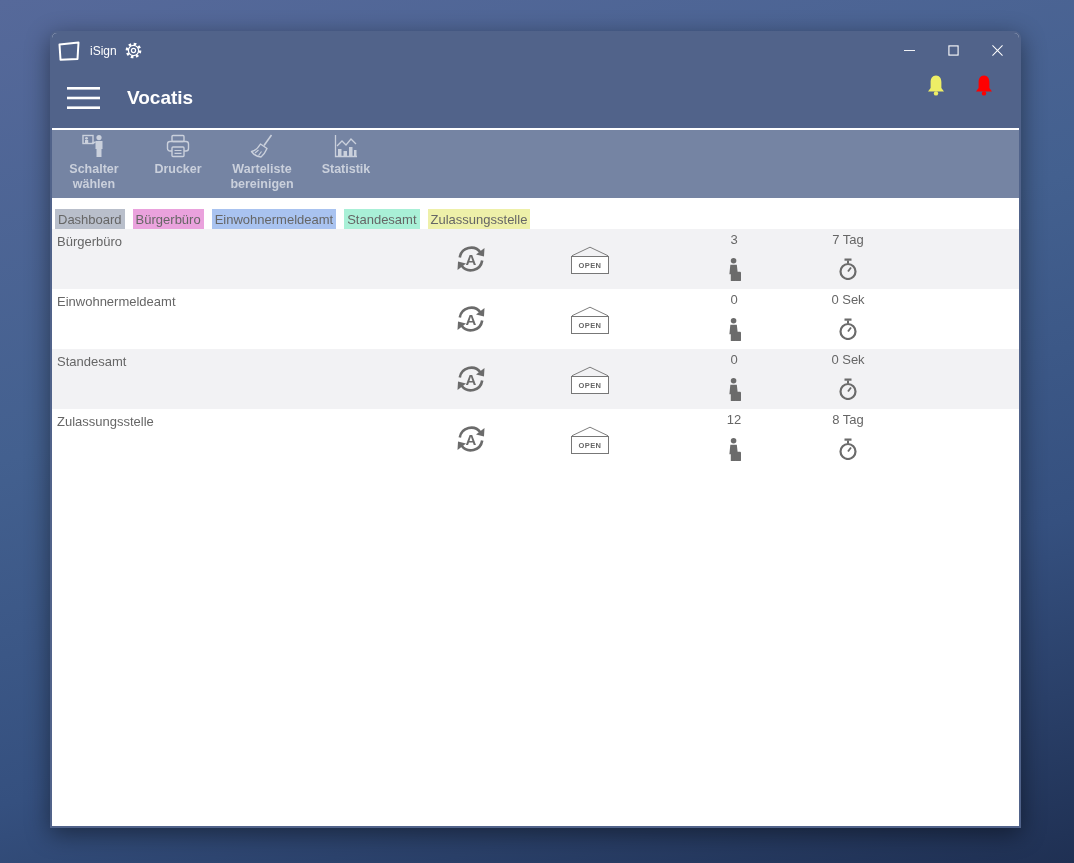 This screenshot has height=863, width=1074. I want to click on queue-name: Einwohnermeldeamt, so click(116, 301).